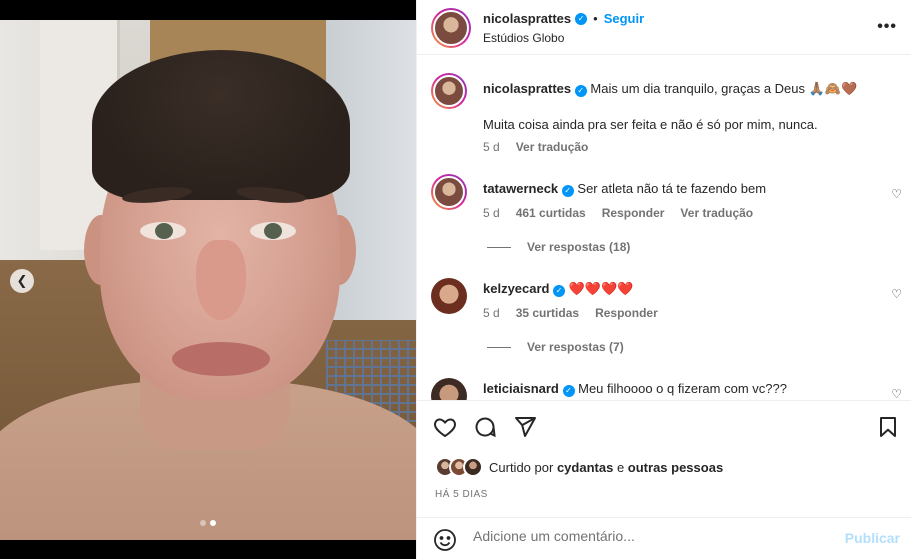 This screenshot has height=559, width=911. I want to click on action-icons, so click(485, 428).